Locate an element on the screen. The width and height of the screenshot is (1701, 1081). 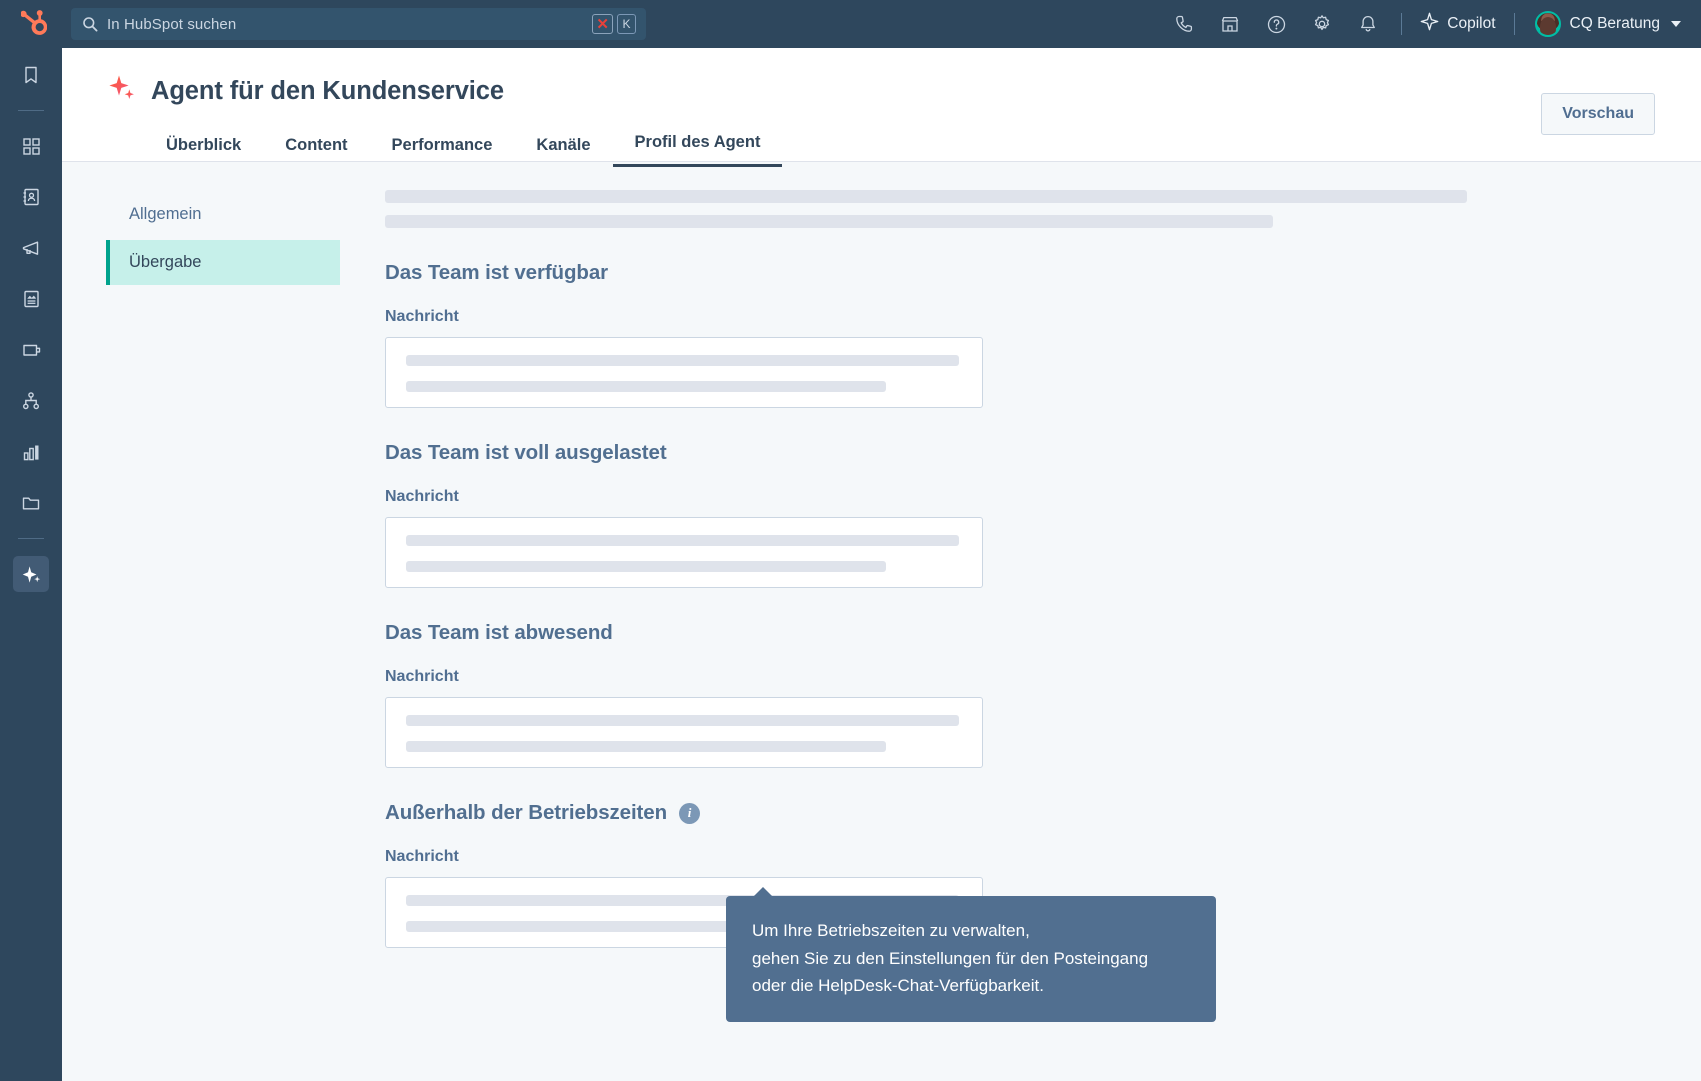
left-icon-rail is located at coordinates (31, 564).